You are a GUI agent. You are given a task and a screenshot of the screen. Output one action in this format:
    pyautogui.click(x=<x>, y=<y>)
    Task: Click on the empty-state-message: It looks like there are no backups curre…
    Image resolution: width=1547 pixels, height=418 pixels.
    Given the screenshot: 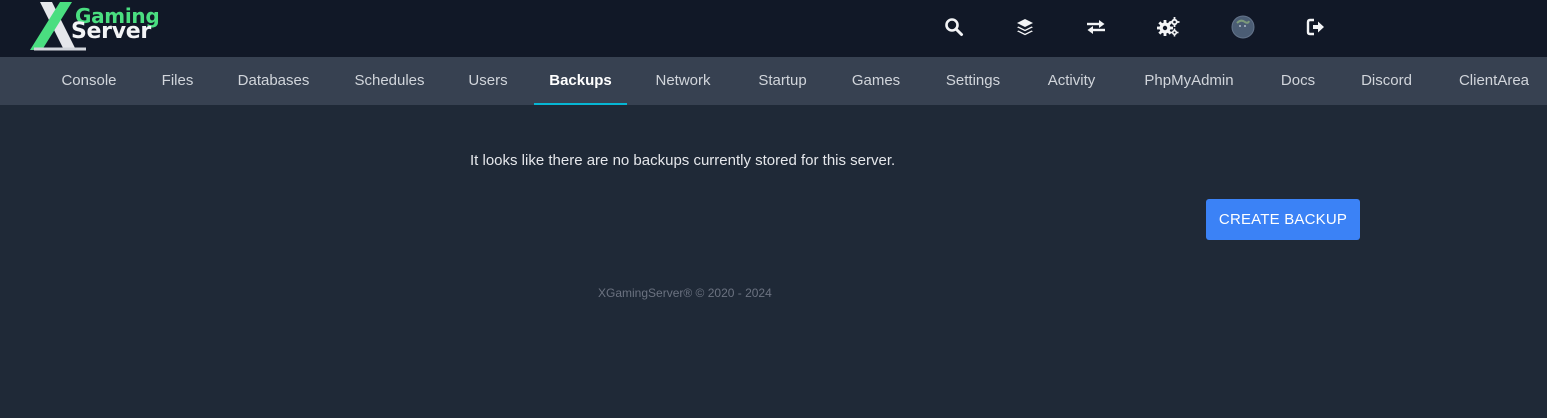 What is the action you would take?
    pyautogui.click(x=683, y=160)
    